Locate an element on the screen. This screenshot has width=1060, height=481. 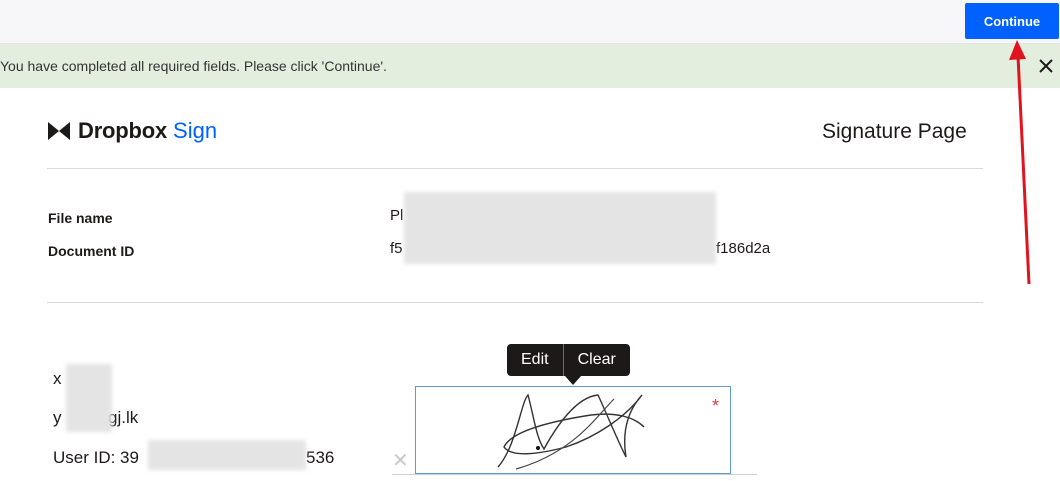
signer-email-prefix: y is located at coordinates (57, 417).